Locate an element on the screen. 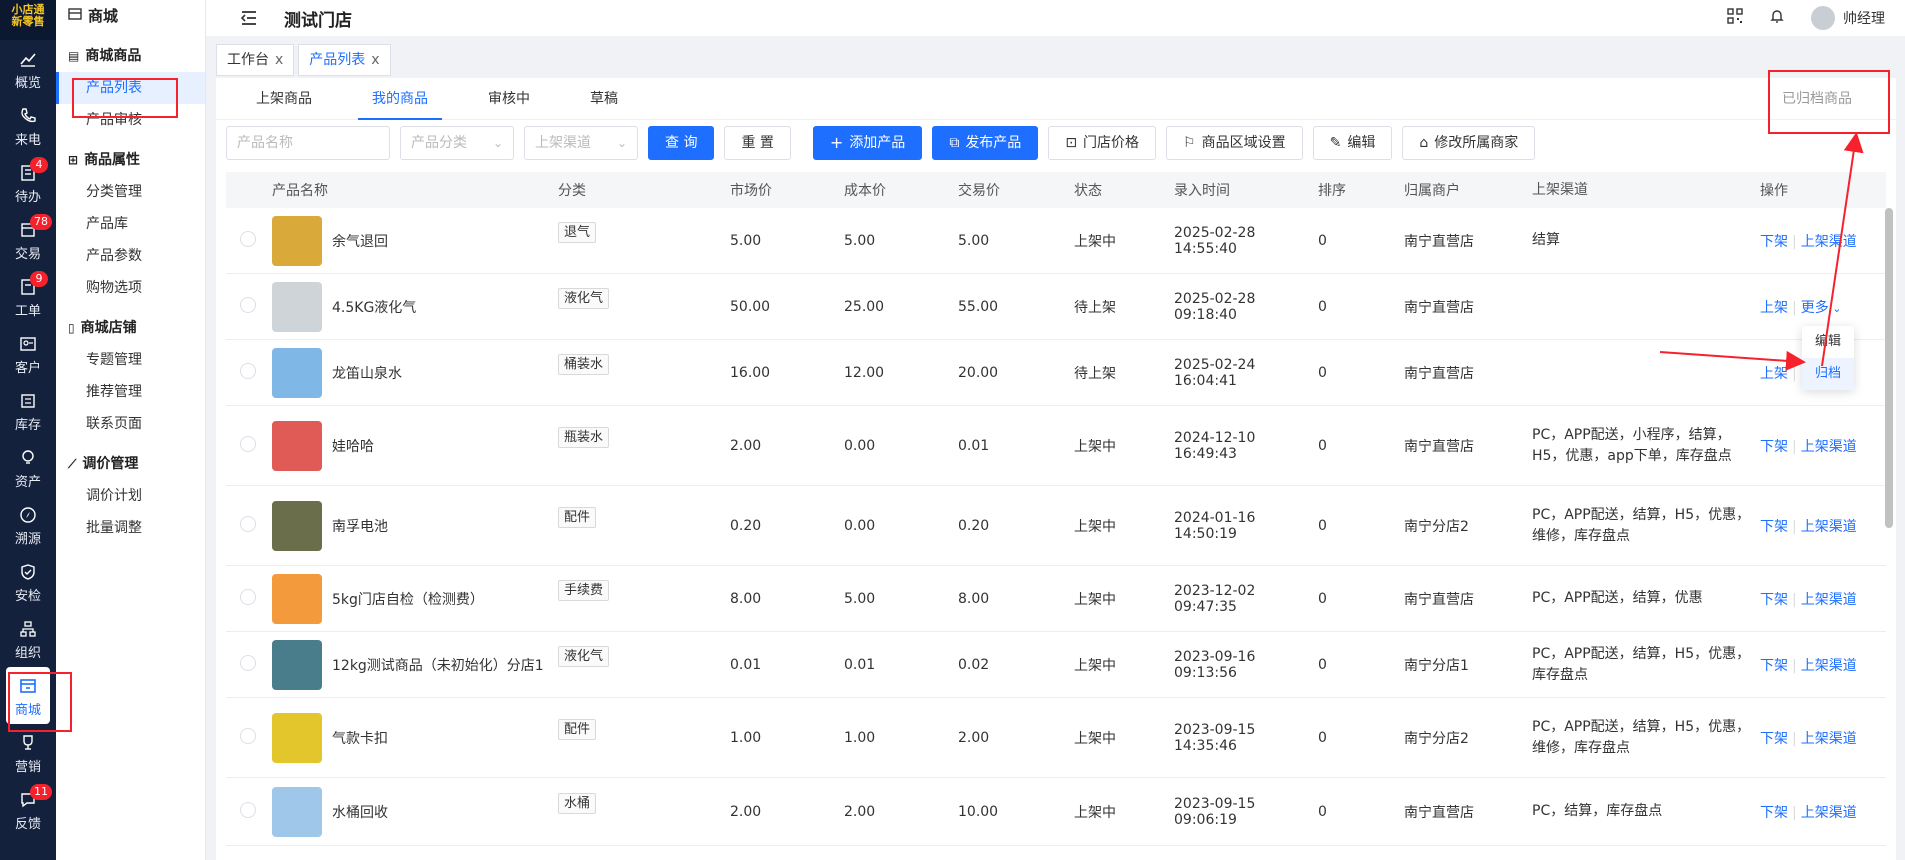  submenu-title: 商城 is located at coordinates (130, 16).